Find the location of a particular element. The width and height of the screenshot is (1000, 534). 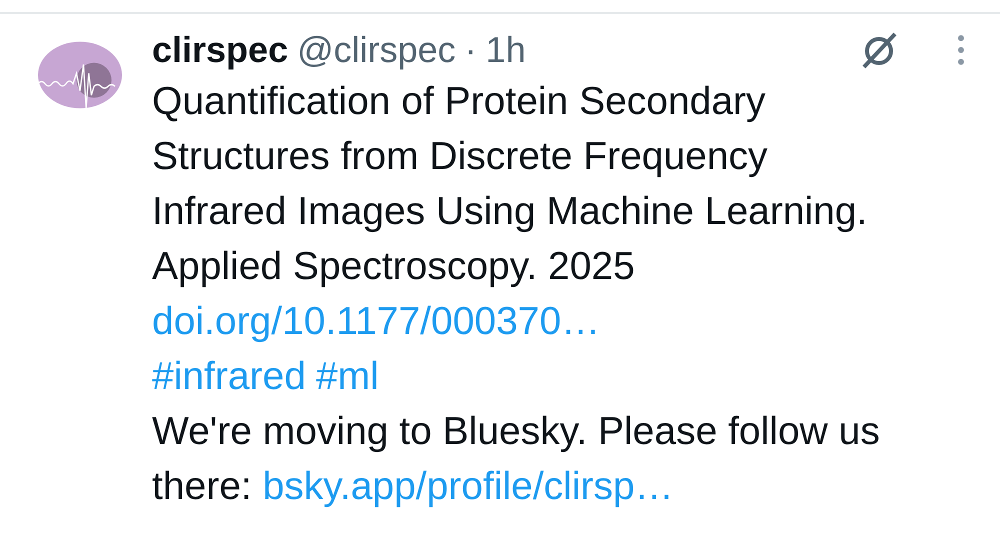

avatar-icon is located at coordinates (80, 75).